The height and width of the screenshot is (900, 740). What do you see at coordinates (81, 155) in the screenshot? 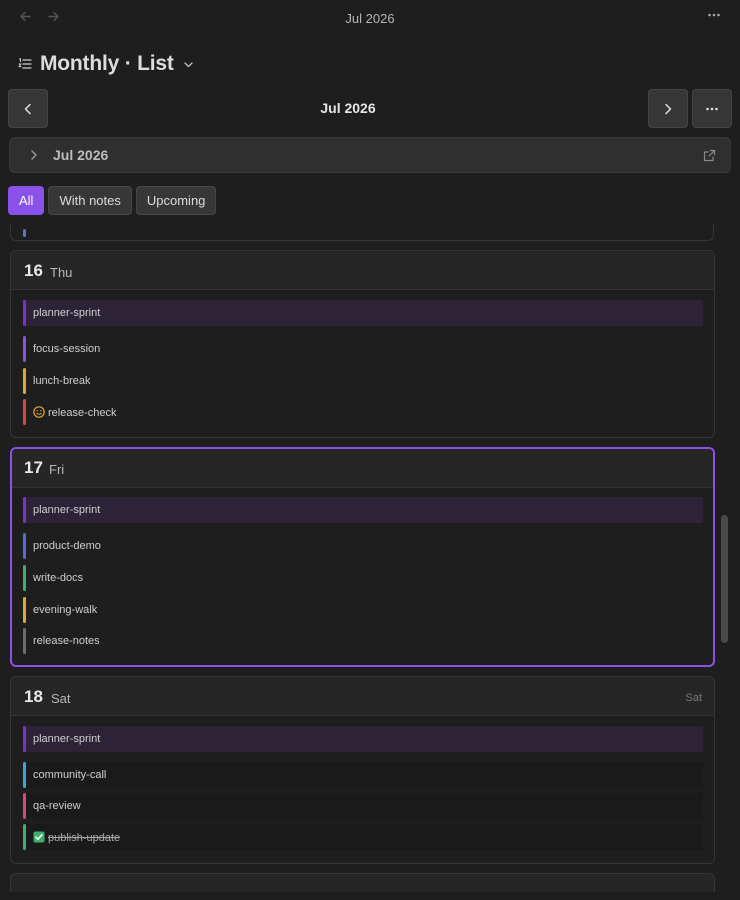
I see `month-label: Jul 2026` at bounding box center [81, 155].